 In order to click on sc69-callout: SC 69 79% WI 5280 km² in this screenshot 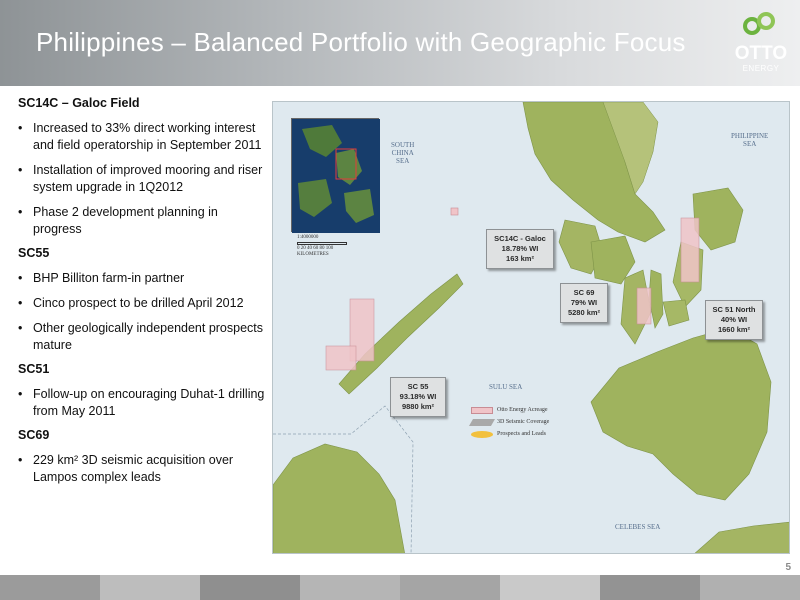, I will do `click(584, 303)`.